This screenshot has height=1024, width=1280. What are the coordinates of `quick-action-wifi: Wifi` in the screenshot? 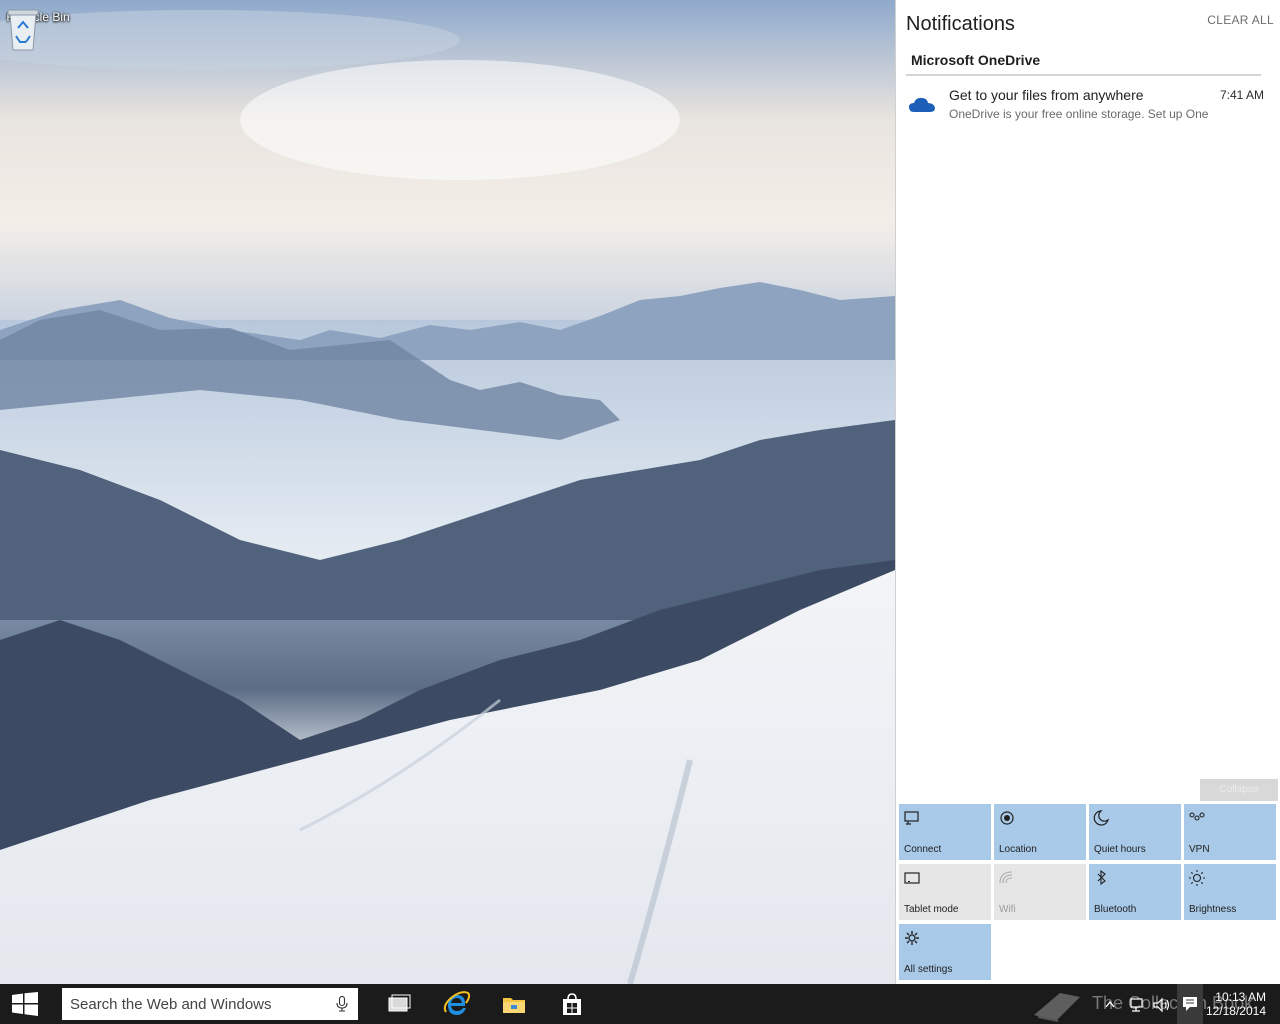 It's located at (1040, 892).